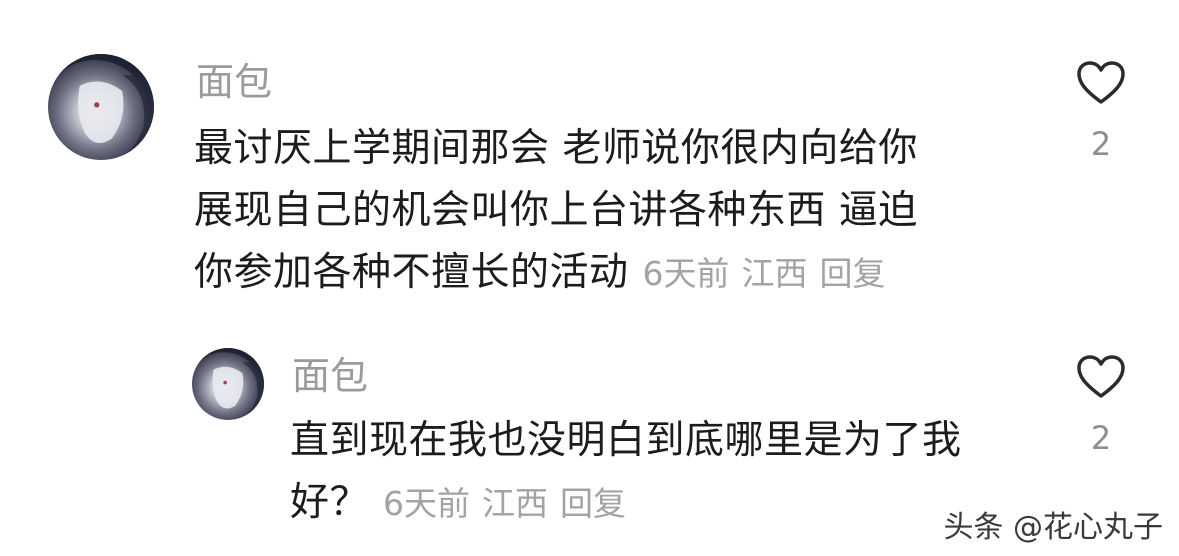  What do you see at coordinates (411, 272) in the screenshot?
I see `comment-line-text: 你参加各种不擅长的活动` at bounding box center [411, 272].